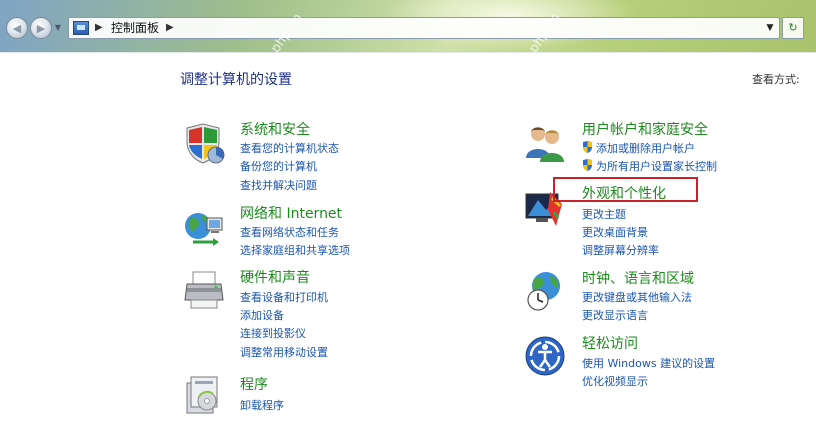  What do you see at coordinates (289, 232) in the screenshot?
I see `category-link: 查看网络状态和任务` at bounding box center [289, 232].